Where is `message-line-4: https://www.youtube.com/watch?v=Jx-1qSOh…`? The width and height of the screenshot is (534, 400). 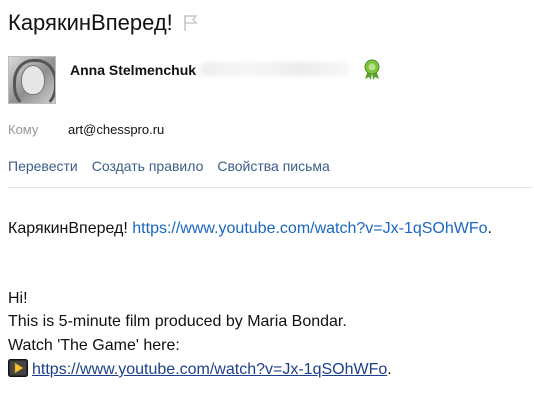 message-line-4: https://www.youtube.com/watch?v=Jx-1qSOh… is located at coordinates (200, 370).